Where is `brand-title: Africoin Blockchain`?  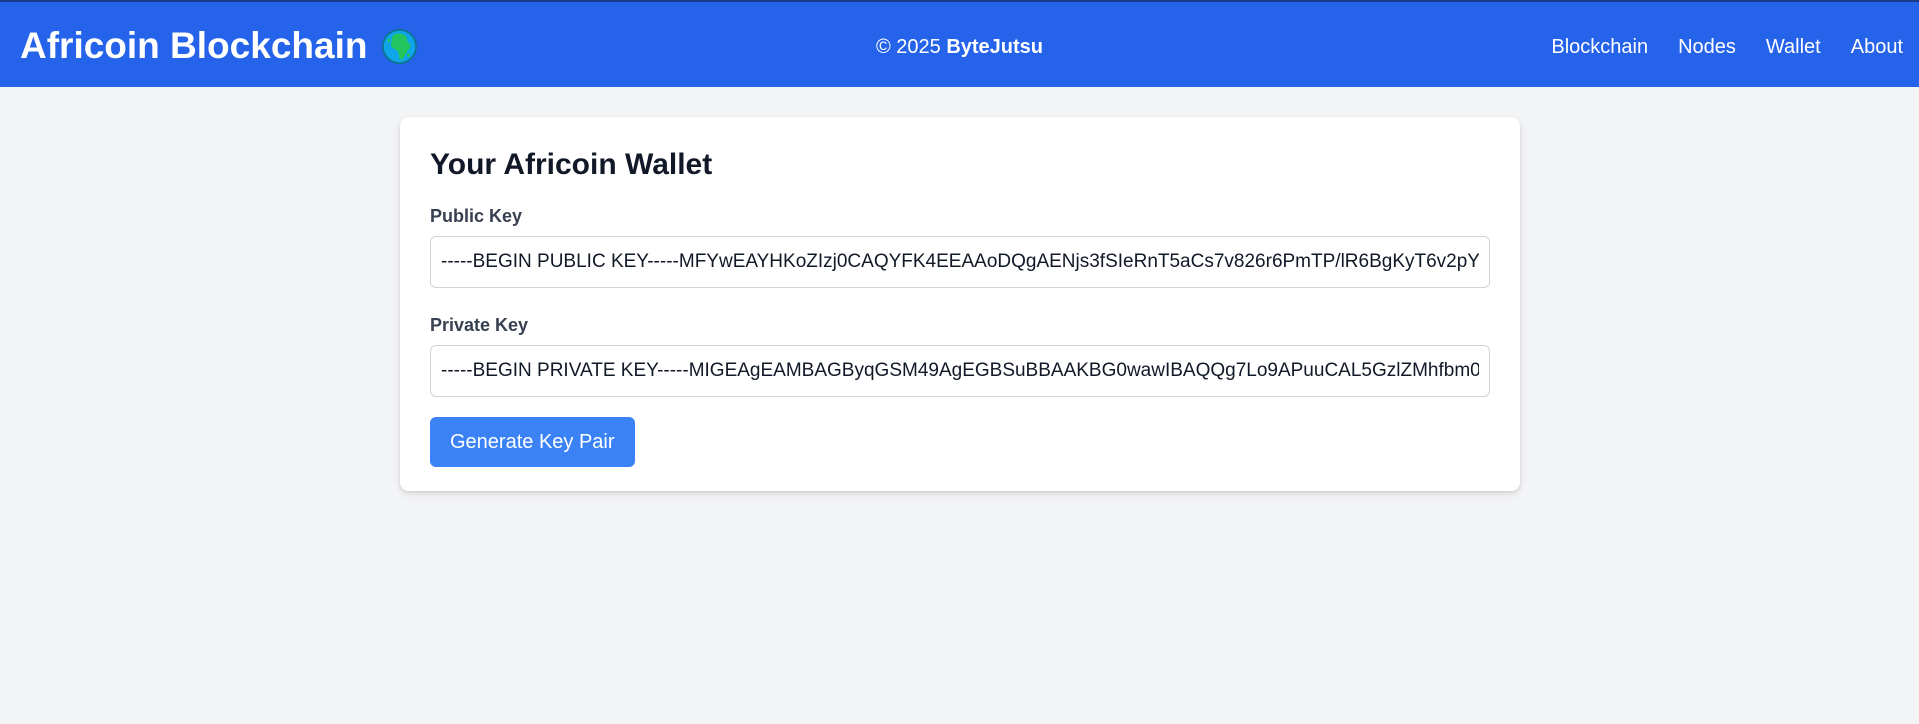
brand-title: Africoin Blockchain is located at coordinates (194, 45).